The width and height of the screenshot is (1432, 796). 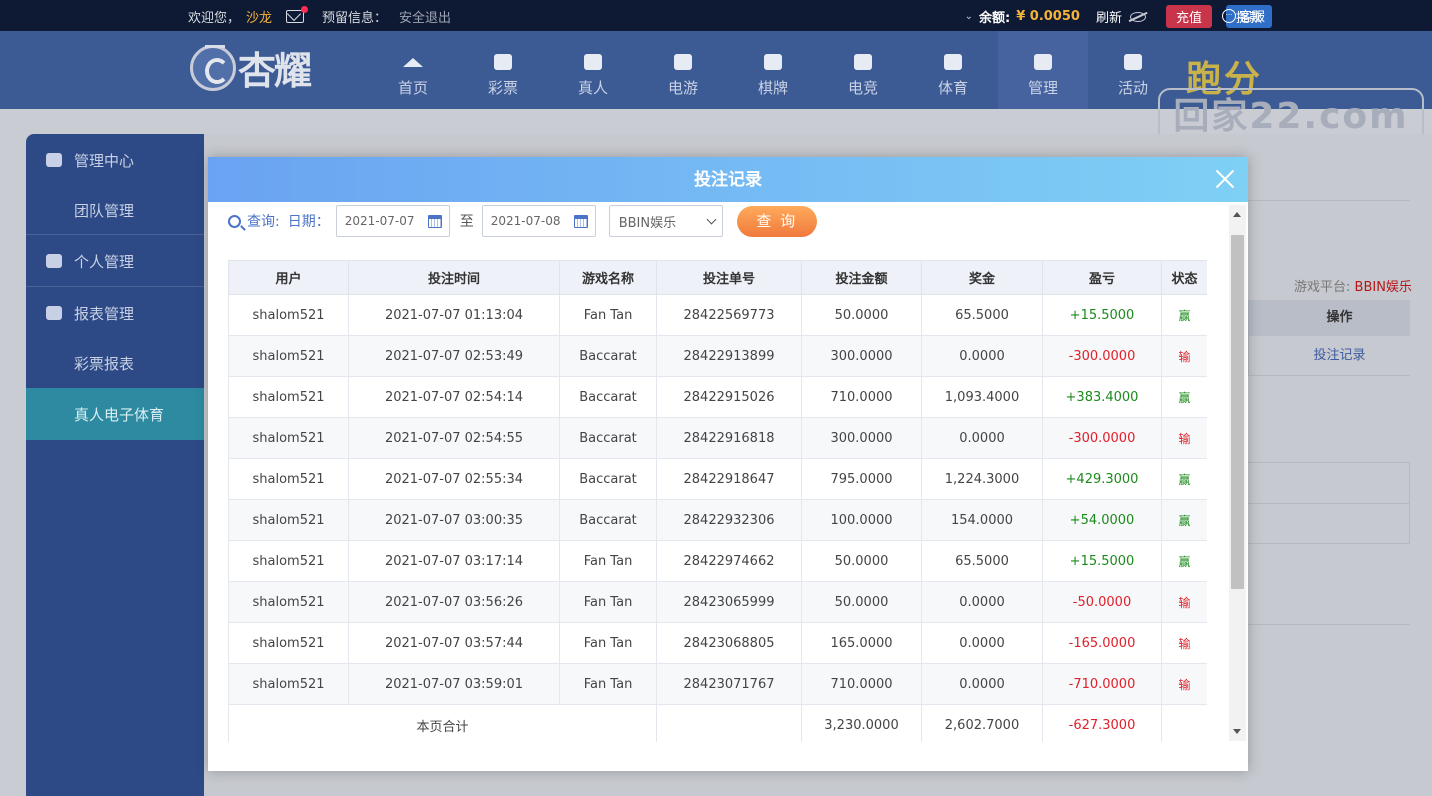 What do you see at coordinates (454, 561) in the screenshot?
I see `cell-time: 2021-07-07 03:17:14` at bounding box center [454, 561].